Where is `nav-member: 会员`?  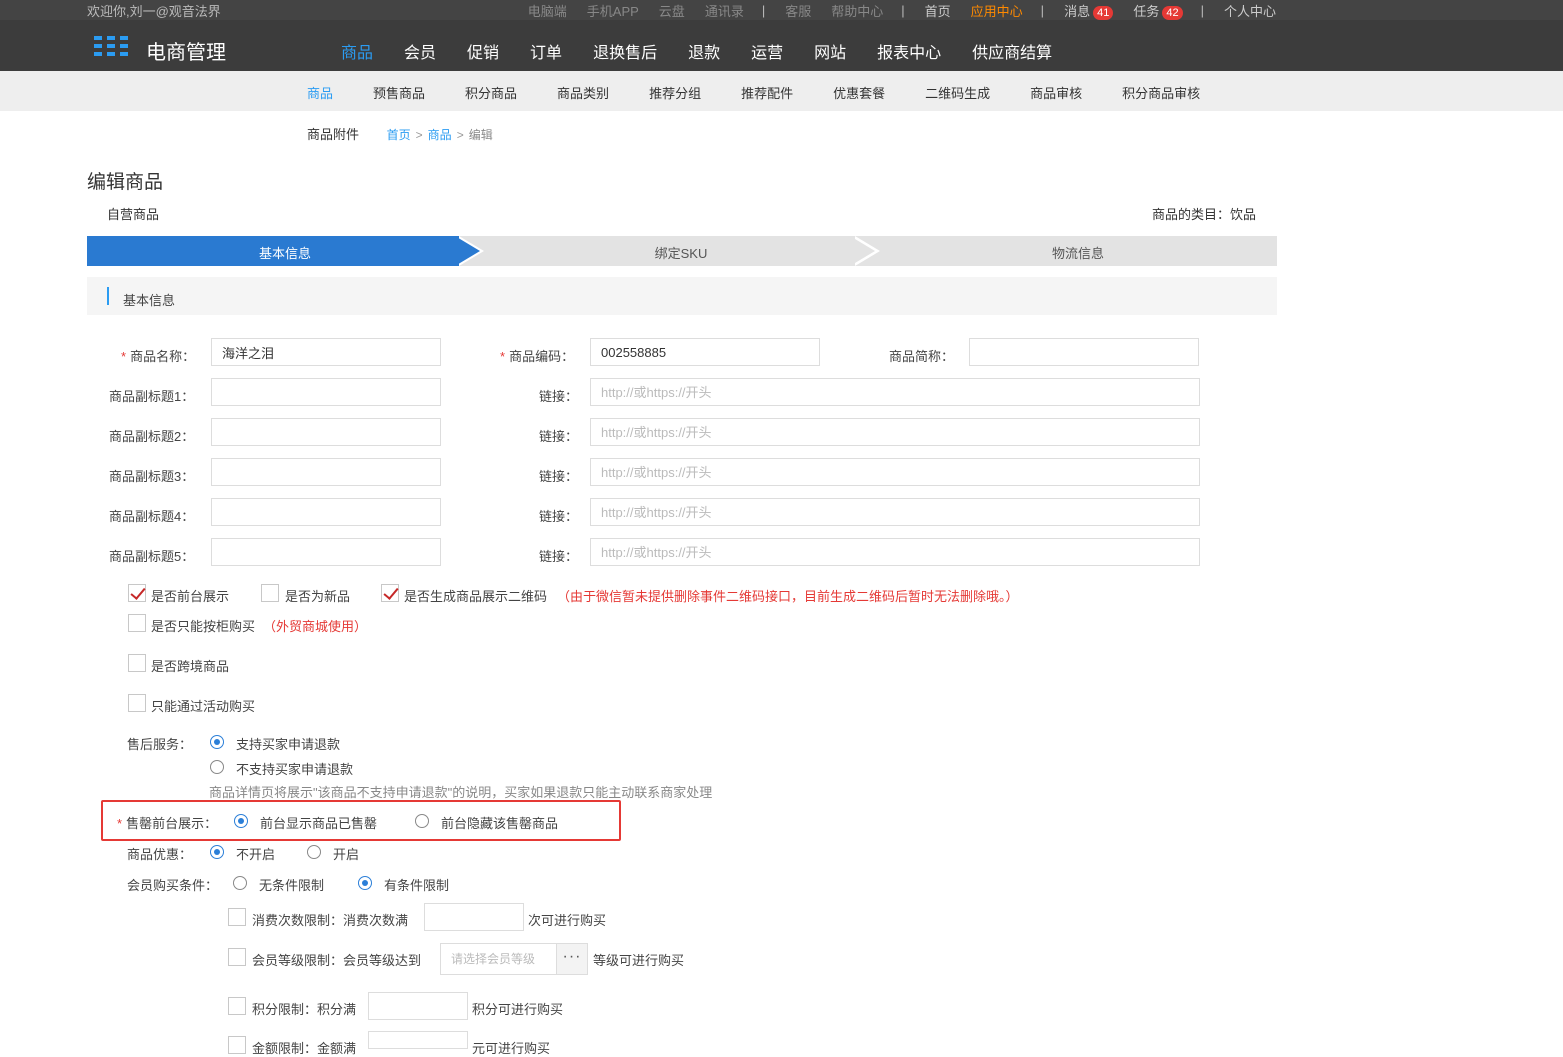 nav-member: 会员 is located at coordinates (420, 51).